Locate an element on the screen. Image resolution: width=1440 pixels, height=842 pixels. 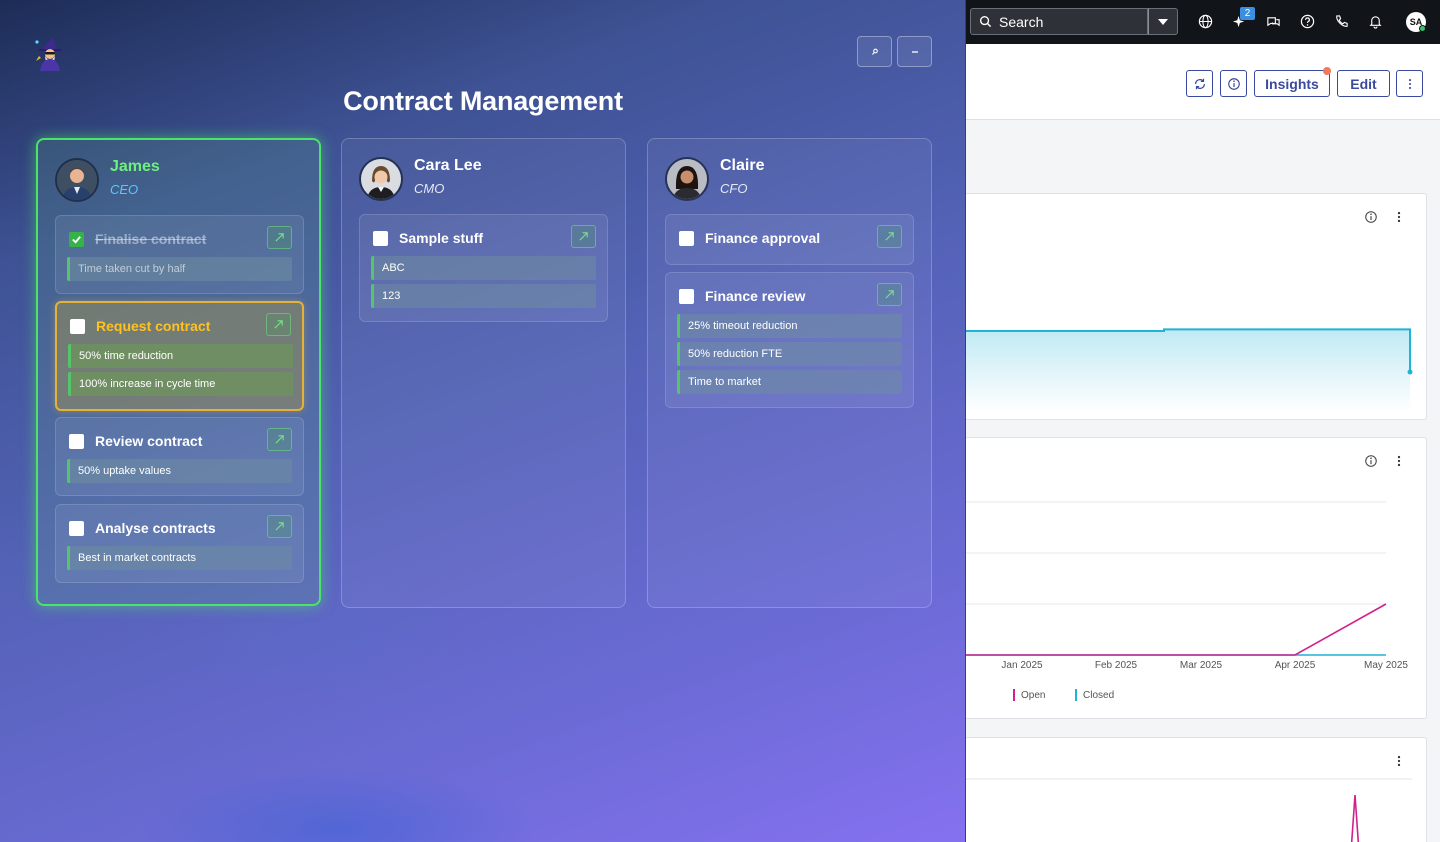
task-card-sample-stuff: Sample stuff ABC 123 is located at coordinates (483, 268).